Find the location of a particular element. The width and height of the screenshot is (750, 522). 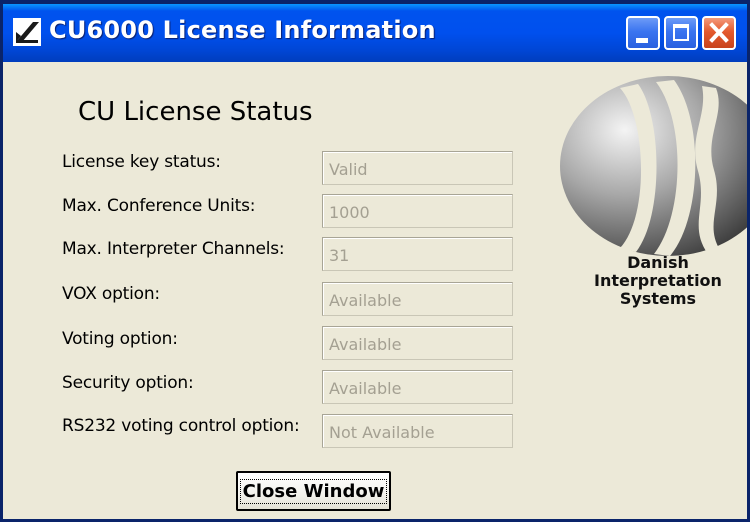

logo-line-1: Danish is located at coordinates (658, 262).